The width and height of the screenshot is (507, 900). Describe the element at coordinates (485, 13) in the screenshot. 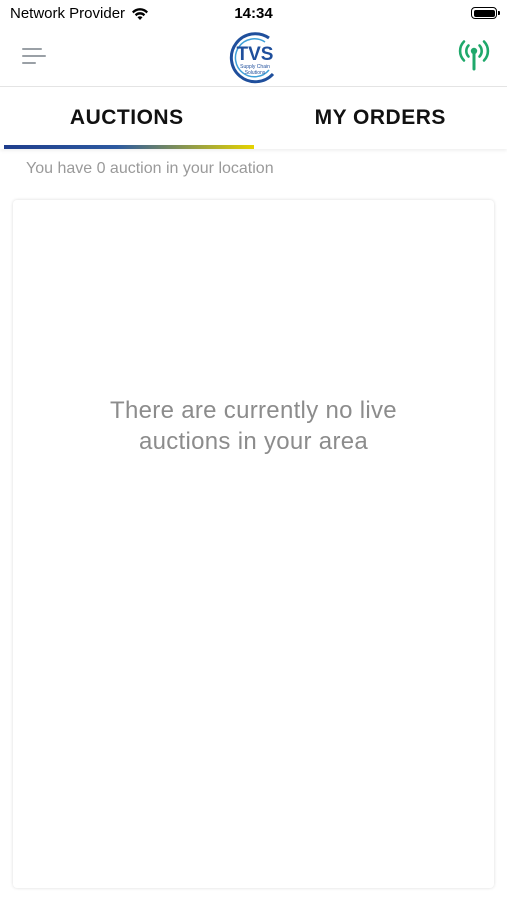

I see `battery-icon` at that location.